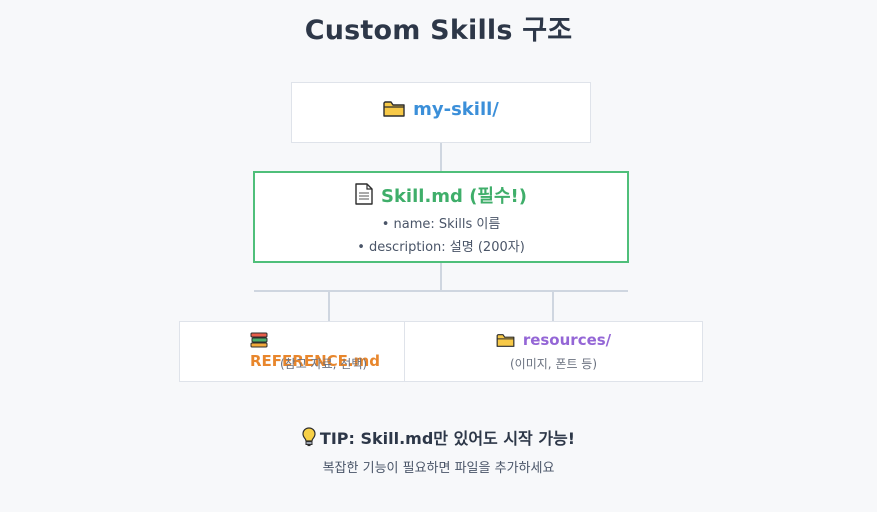 This screenshot has width=877, height=512. Describe the element at coordinates (292, 351) in the screenshot. I see `reference-file-box: REFERENCE.md (참고 자료, 선택)` at that location.